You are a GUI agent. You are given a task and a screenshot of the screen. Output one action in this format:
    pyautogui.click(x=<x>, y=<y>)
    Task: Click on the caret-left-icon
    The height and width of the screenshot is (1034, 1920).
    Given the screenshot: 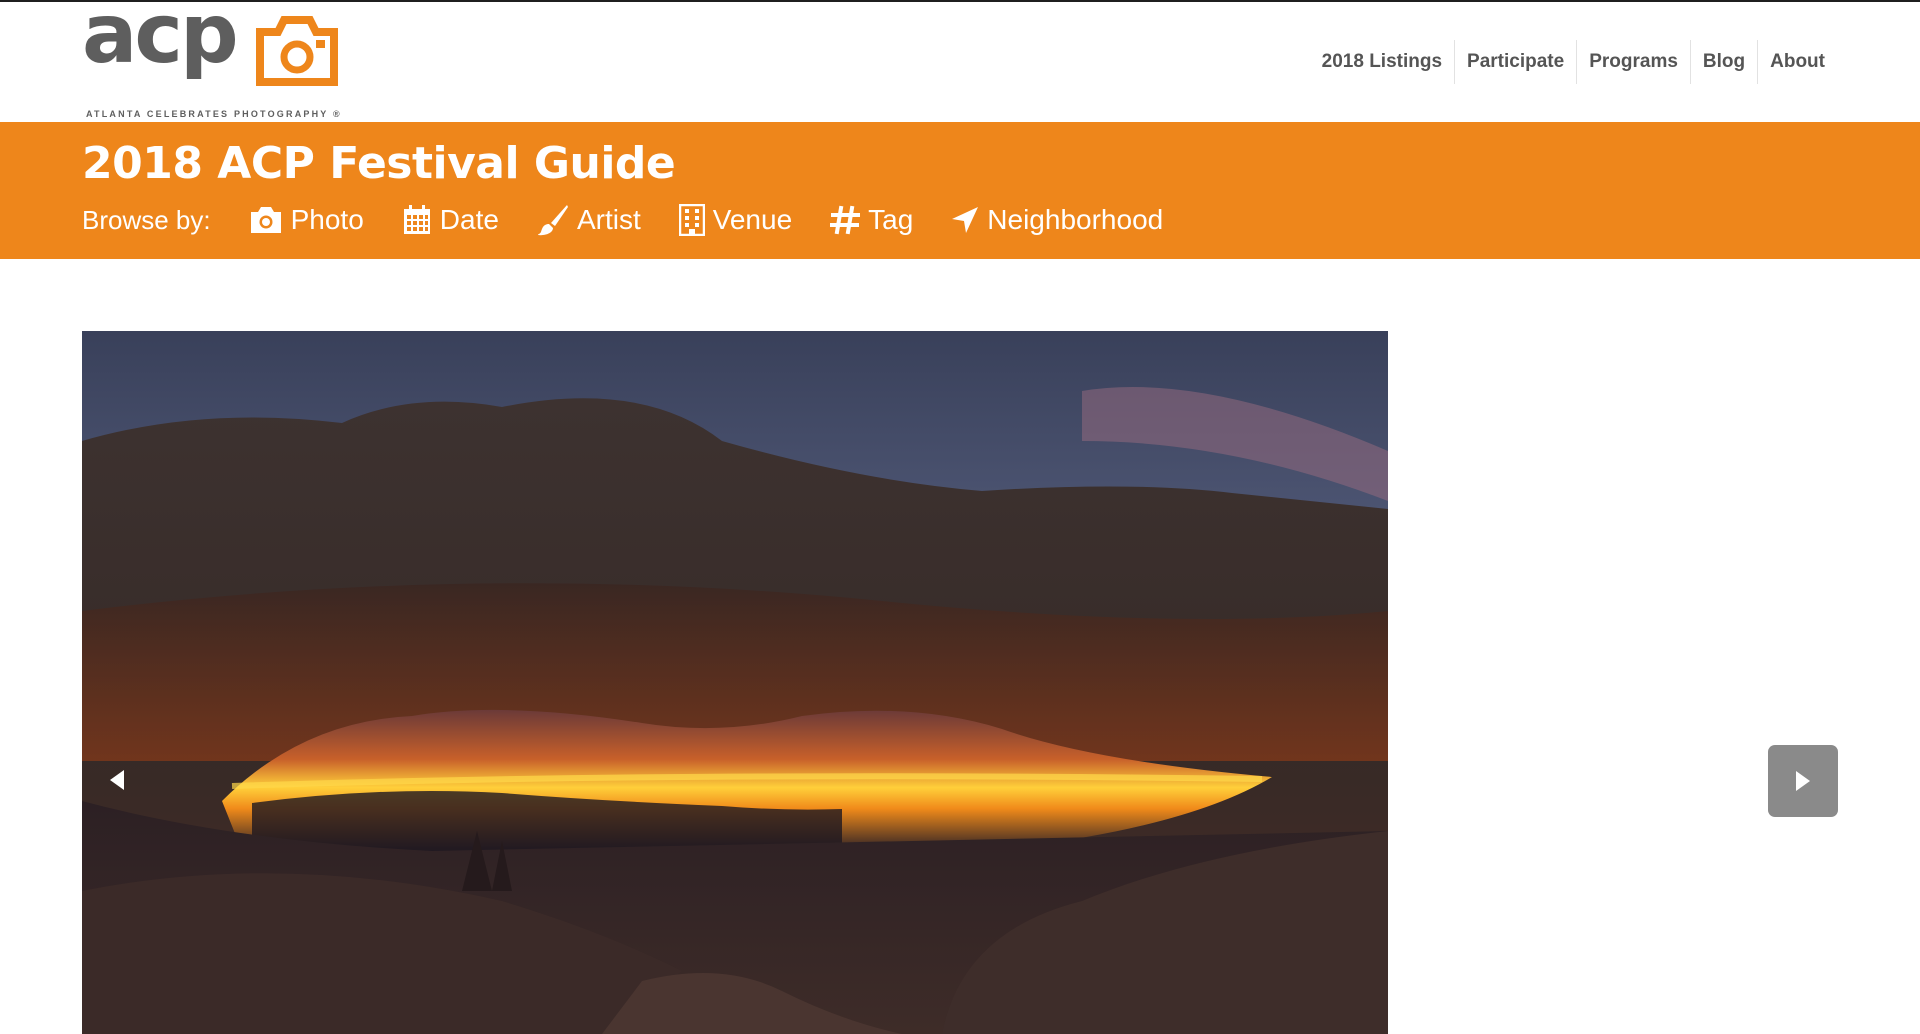 What is the action you would take?
    pyautogui.click(x=117, y=780)
    